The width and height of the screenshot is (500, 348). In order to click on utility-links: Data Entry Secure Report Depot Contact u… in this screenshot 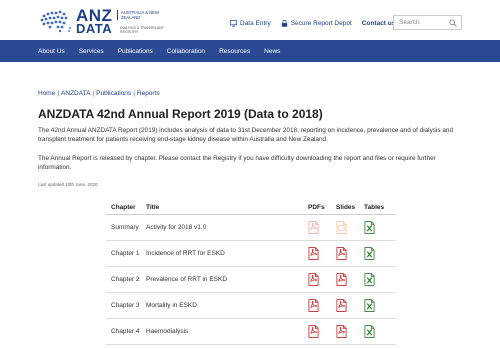, I will do `click(317, 23)`.